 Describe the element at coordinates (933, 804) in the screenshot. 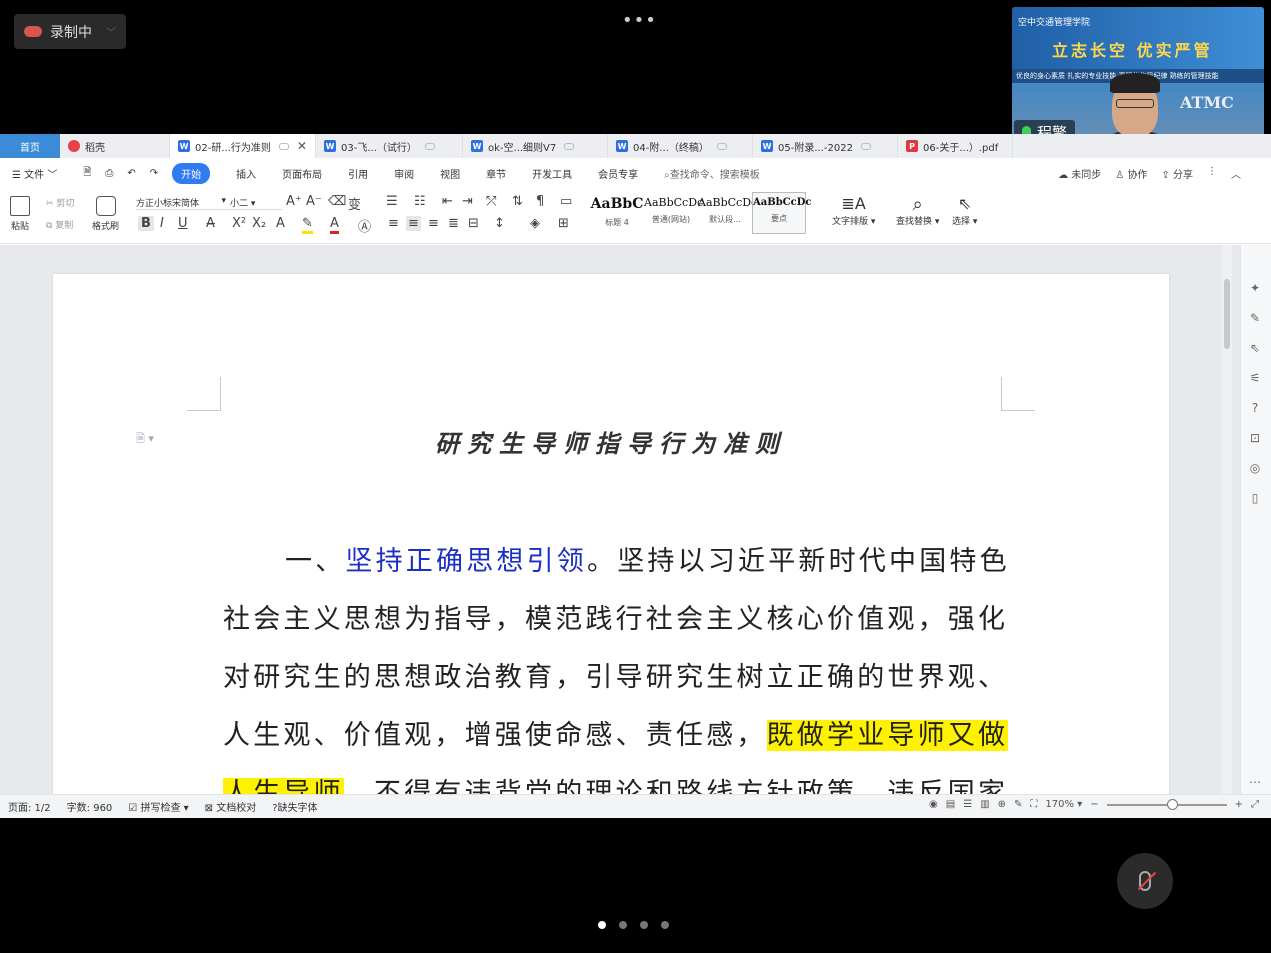

I see `eye-protect-icon: ◉` at that location.